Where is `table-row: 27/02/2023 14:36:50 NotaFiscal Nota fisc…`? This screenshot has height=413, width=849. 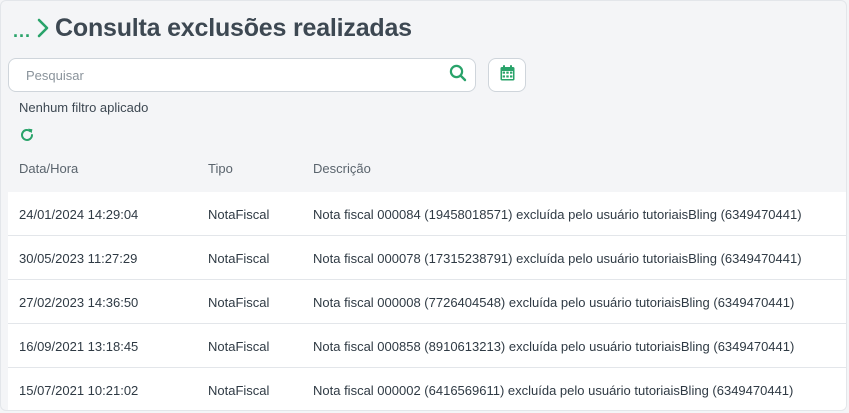 table-row: 27/02/2023 14:36:50 NotaFiscal Nota fisc… is located at coordinates (427, 302).